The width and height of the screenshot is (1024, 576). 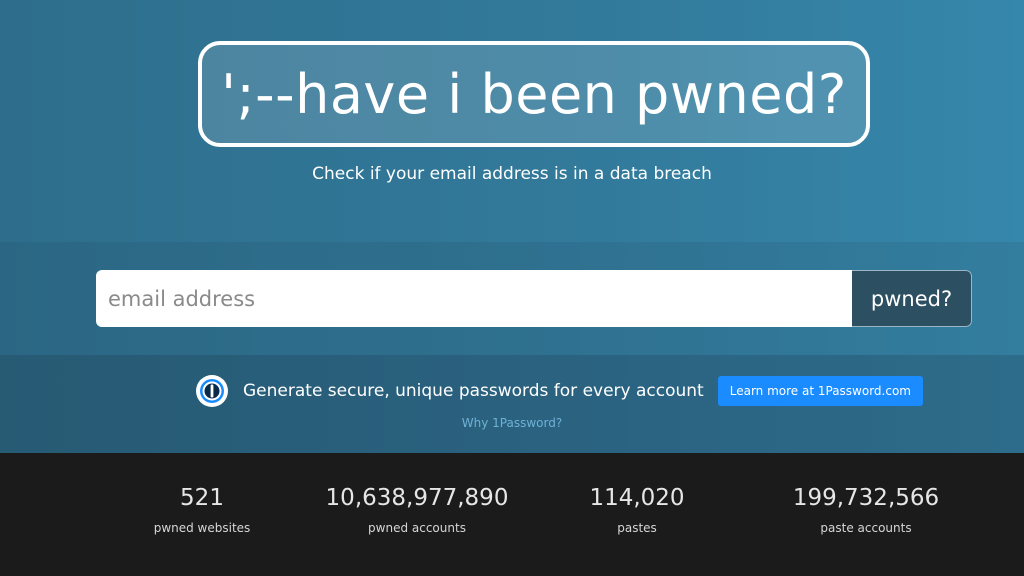 I want to click on stat-label: pwned websites, so click(x=202, y=528).